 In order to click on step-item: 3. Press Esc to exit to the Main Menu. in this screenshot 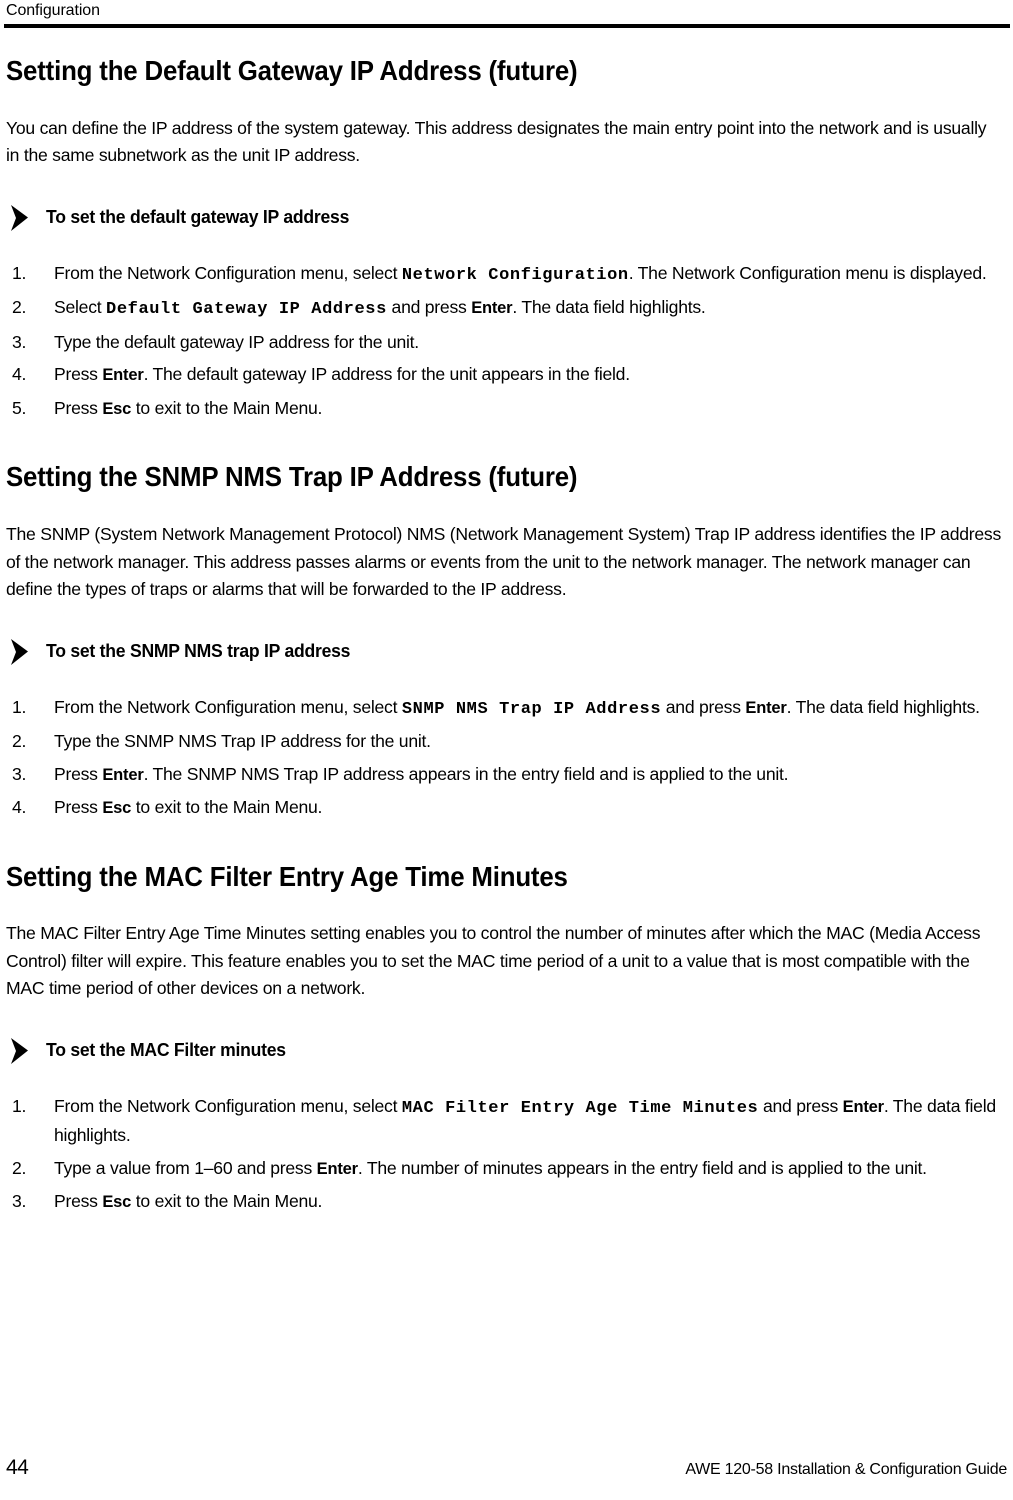, I will do `click(505, 1202)`.